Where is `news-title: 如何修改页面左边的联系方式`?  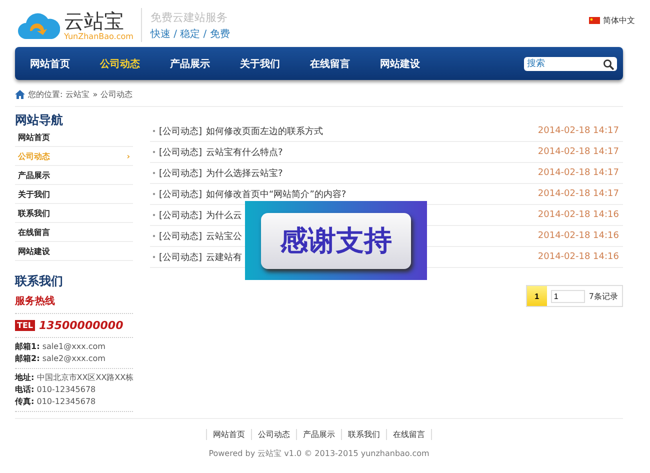 news-title: 如何修改页面左边的联系方式 is located at coordinates (265, 131).